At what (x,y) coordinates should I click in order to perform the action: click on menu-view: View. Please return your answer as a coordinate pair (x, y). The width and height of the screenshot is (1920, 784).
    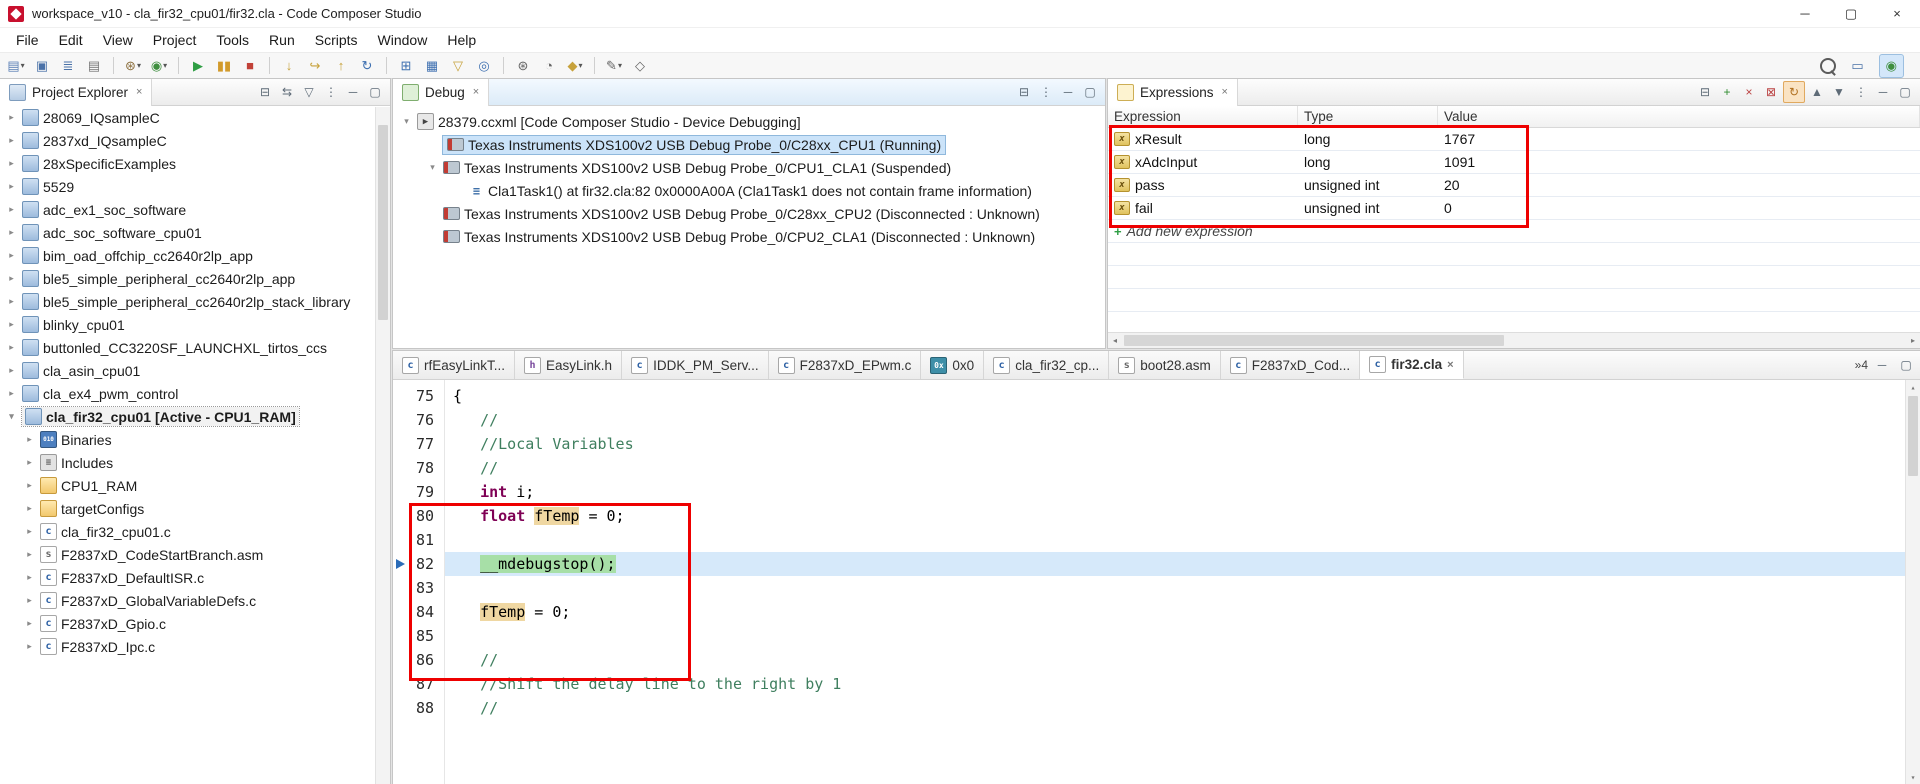
    Looking at the image, I should click on (118, 40).